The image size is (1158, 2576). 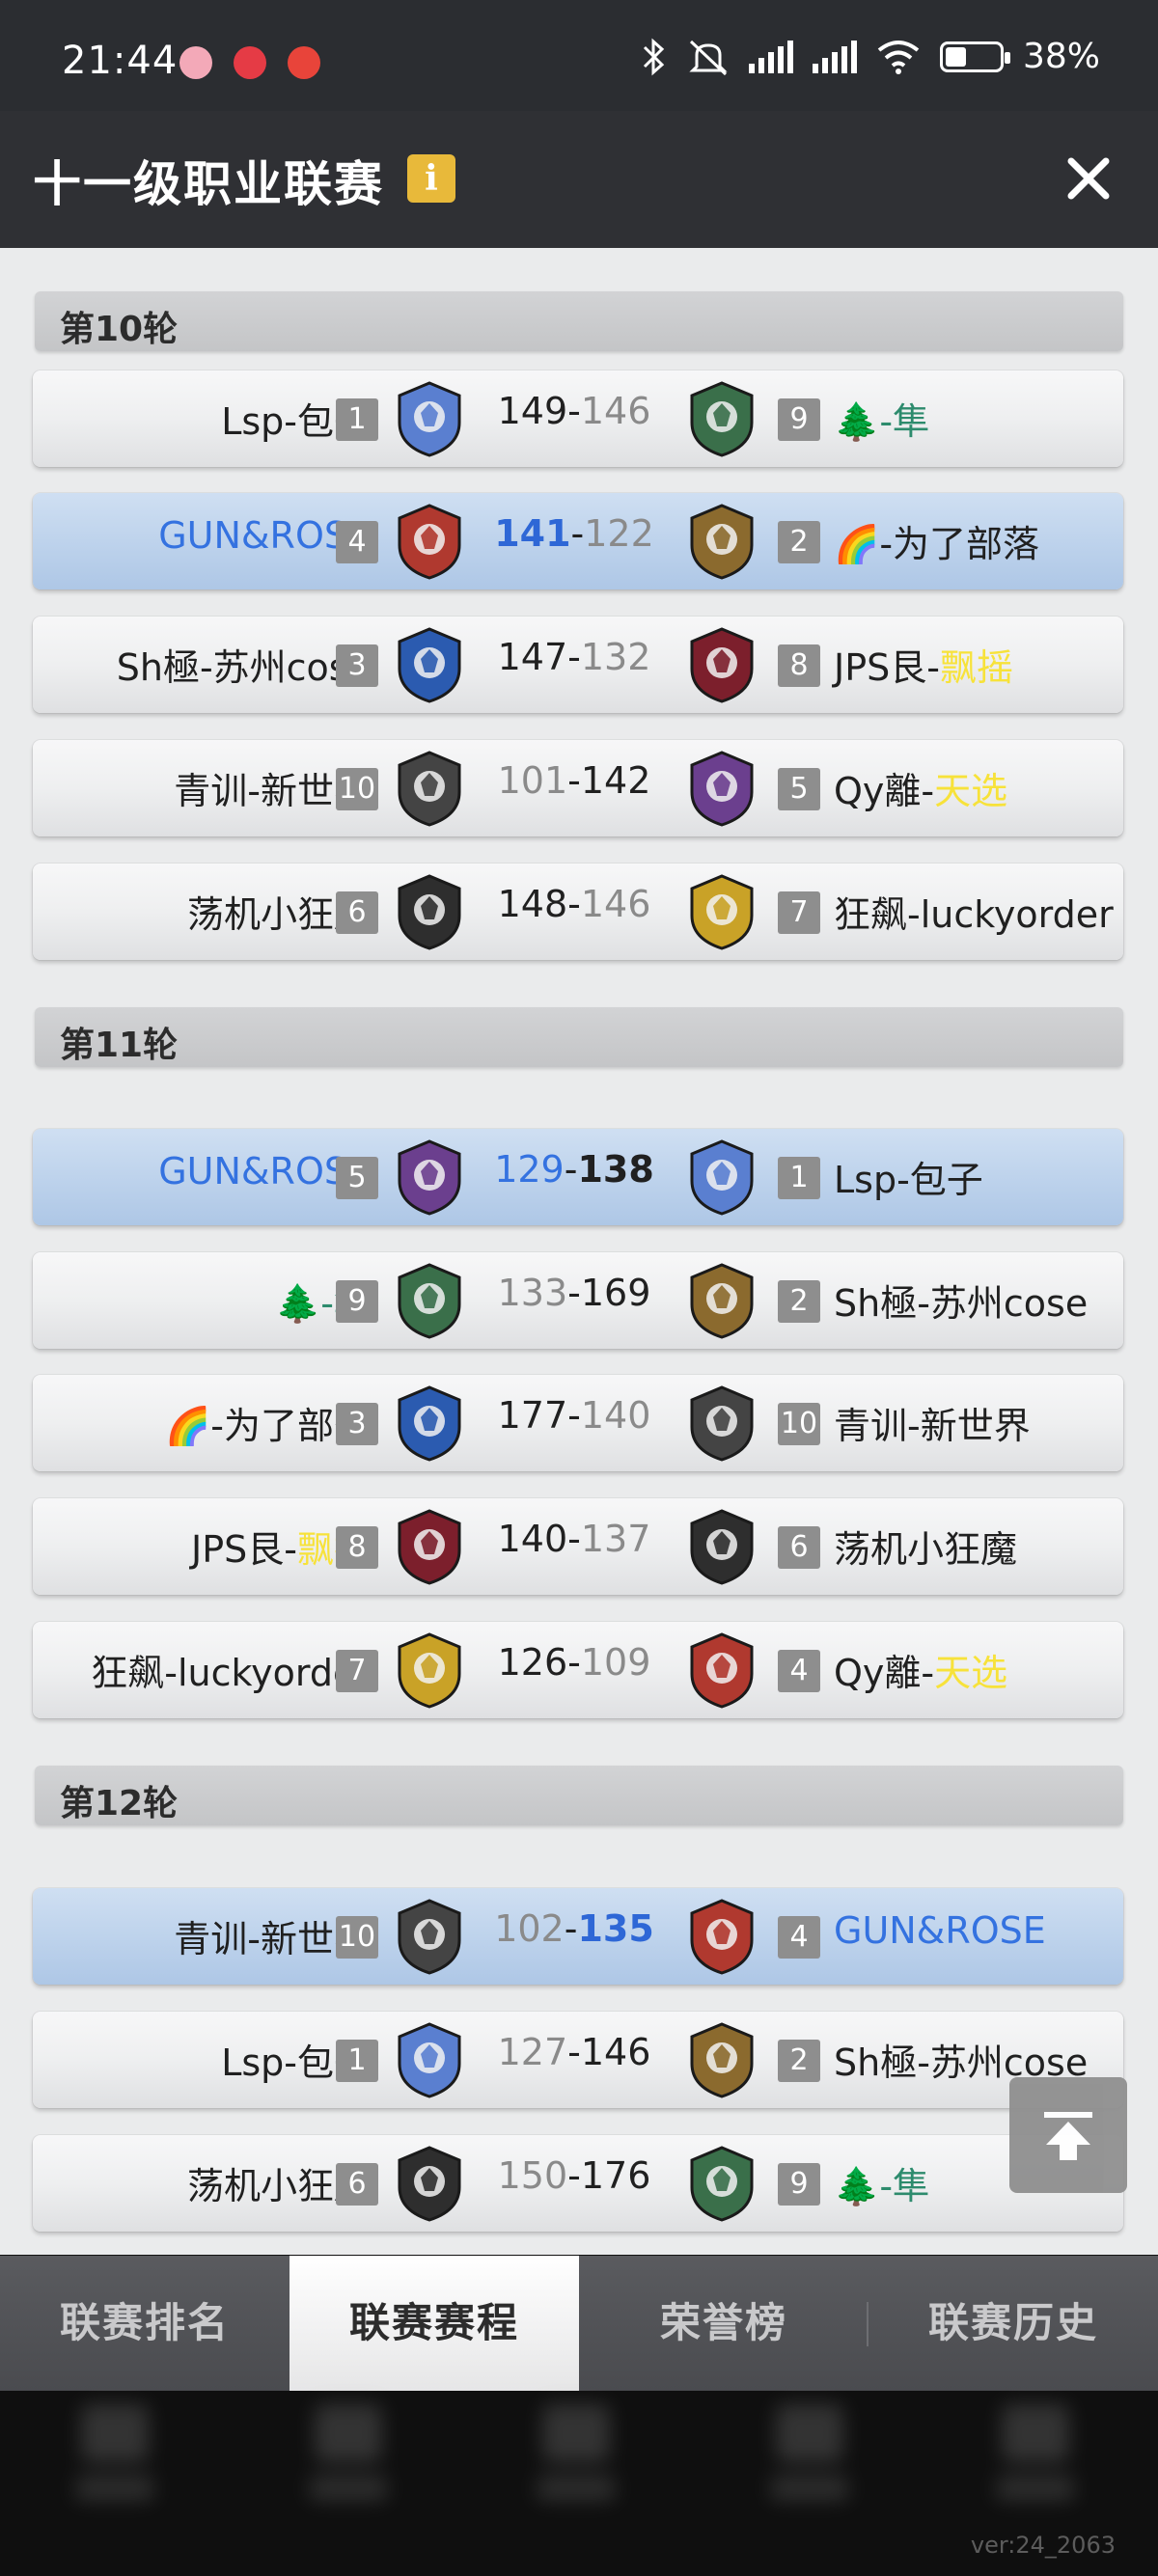 I want to click on match-score: 129-138, so click(x=574, y=1169).